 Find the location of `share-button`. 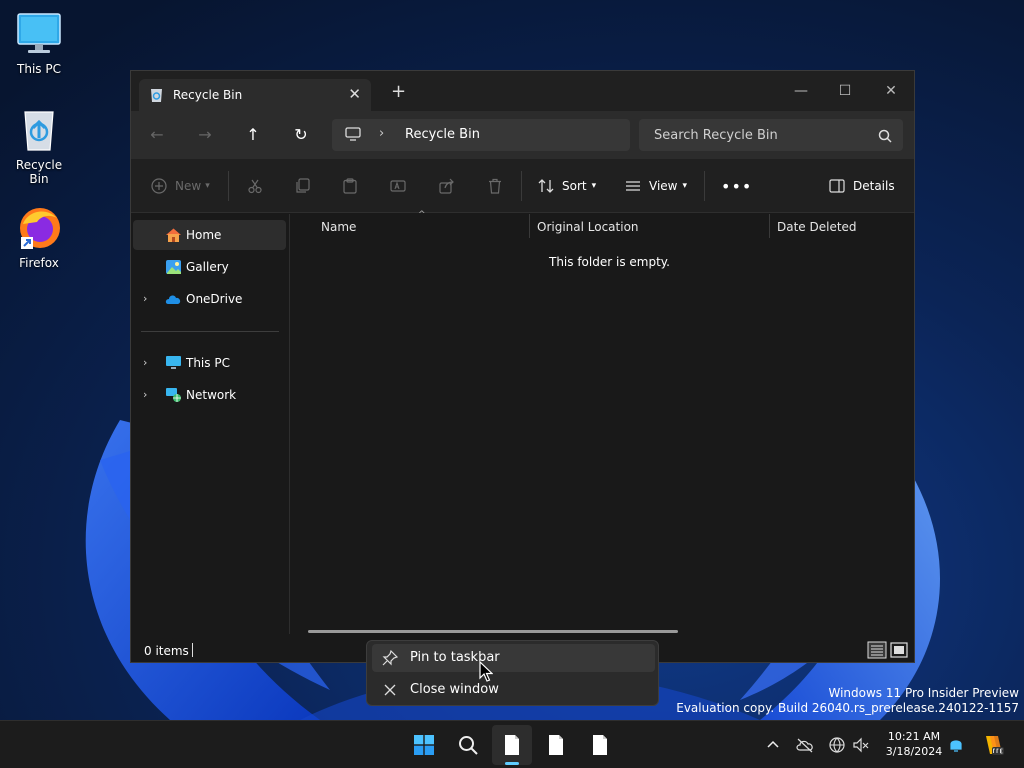

share-button is located at coordinates (447, 186).